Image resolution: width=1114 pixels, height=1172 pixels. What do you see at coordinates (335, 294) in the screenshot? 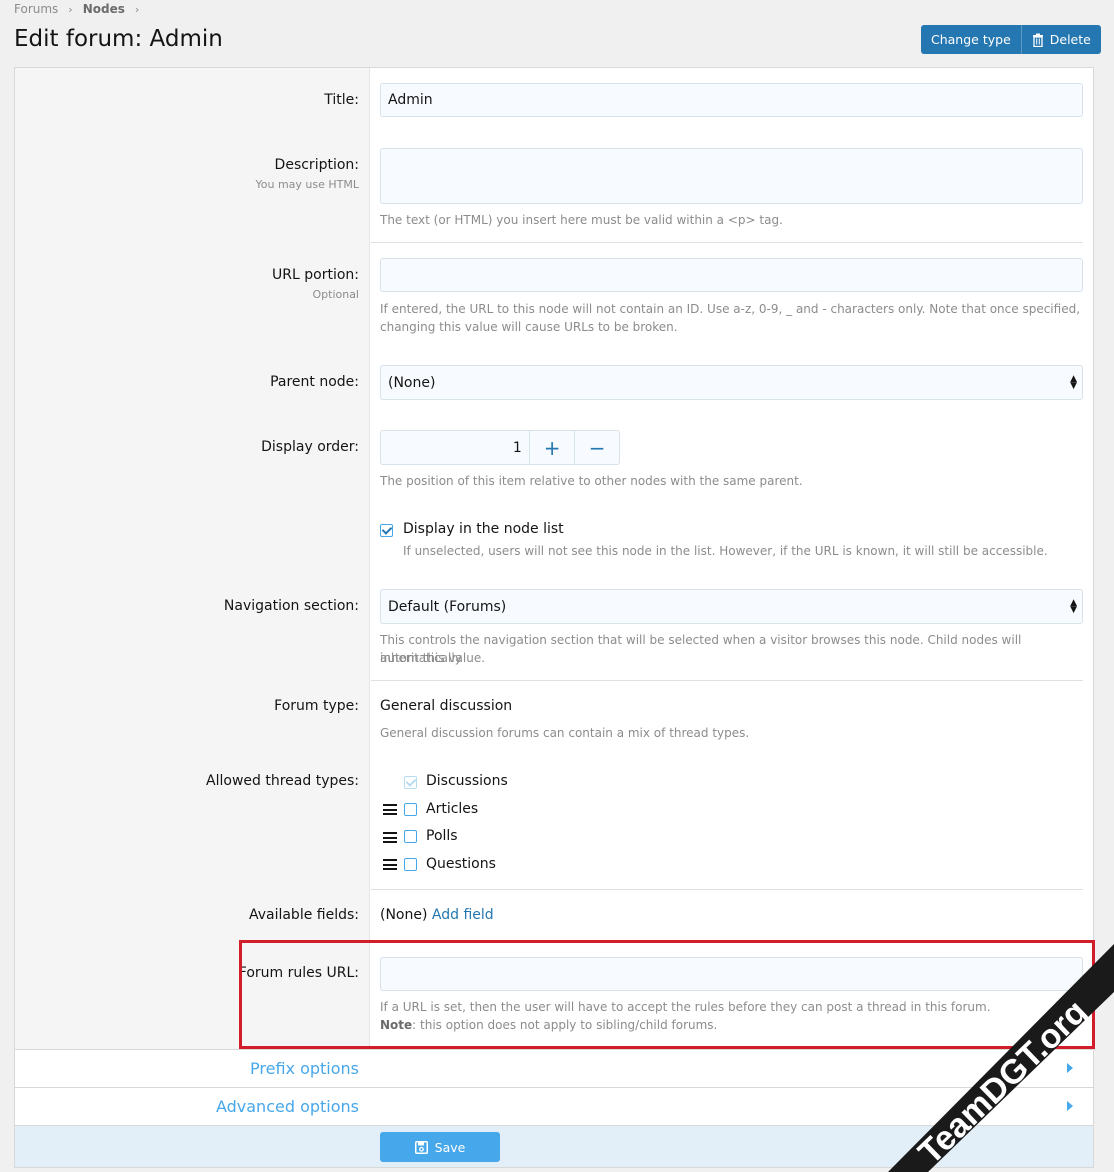
I see `url-portion-hint: Optional` at bounding box center [335, 294].